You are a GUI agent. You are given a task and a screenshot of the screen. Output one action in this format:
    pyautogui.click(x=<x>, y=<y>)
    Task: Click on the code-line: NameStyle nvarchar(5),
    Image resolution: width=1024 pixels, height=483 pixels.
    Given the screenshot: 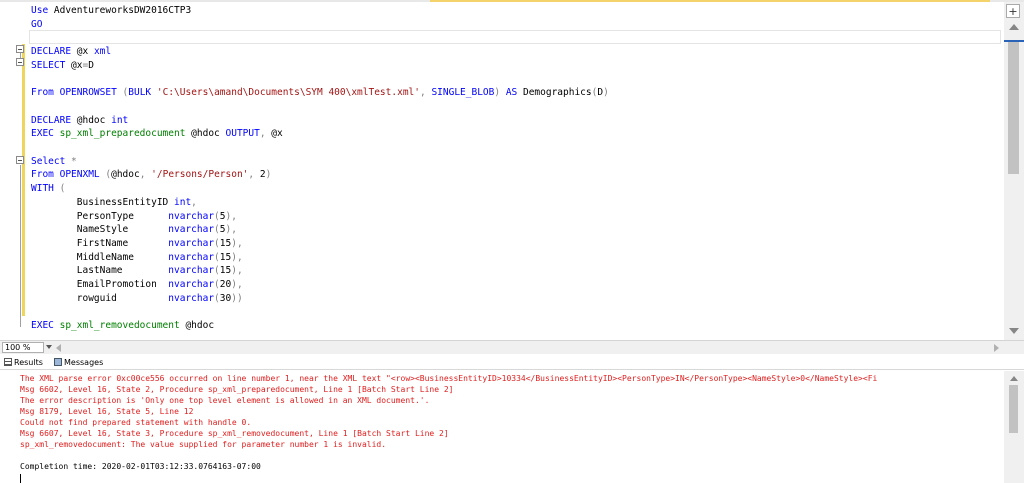 What is the action you would take?
    pyautogui.click(x=134, y=229)
    